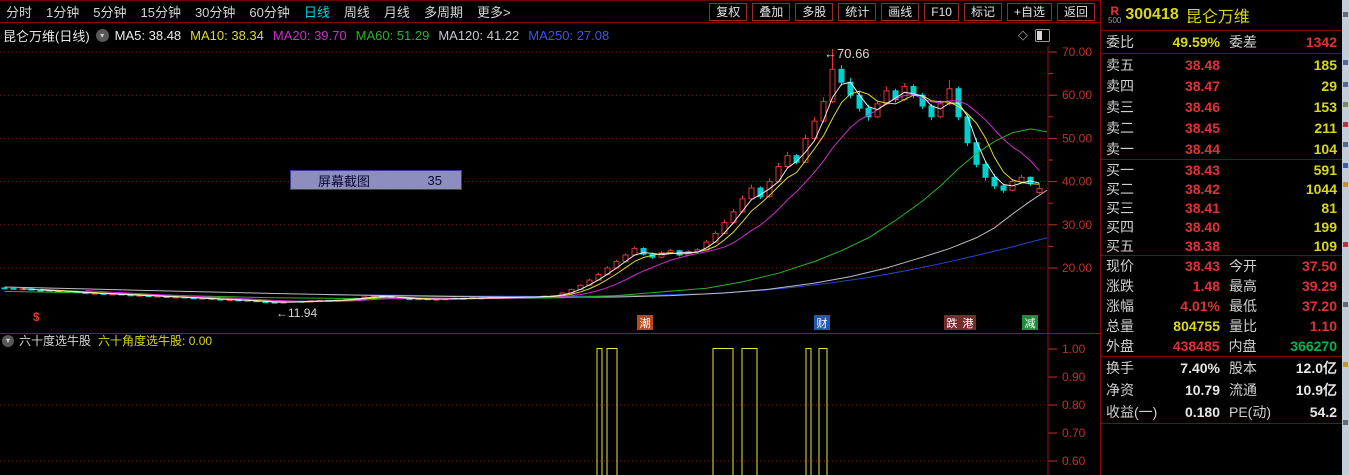 Image resolution: width=1349 pixels, height=475 pixels. Describe the element at coordinates (1221, 188) in the screenshot. I see `bid-row: 买二 38.42 1044` at that location.